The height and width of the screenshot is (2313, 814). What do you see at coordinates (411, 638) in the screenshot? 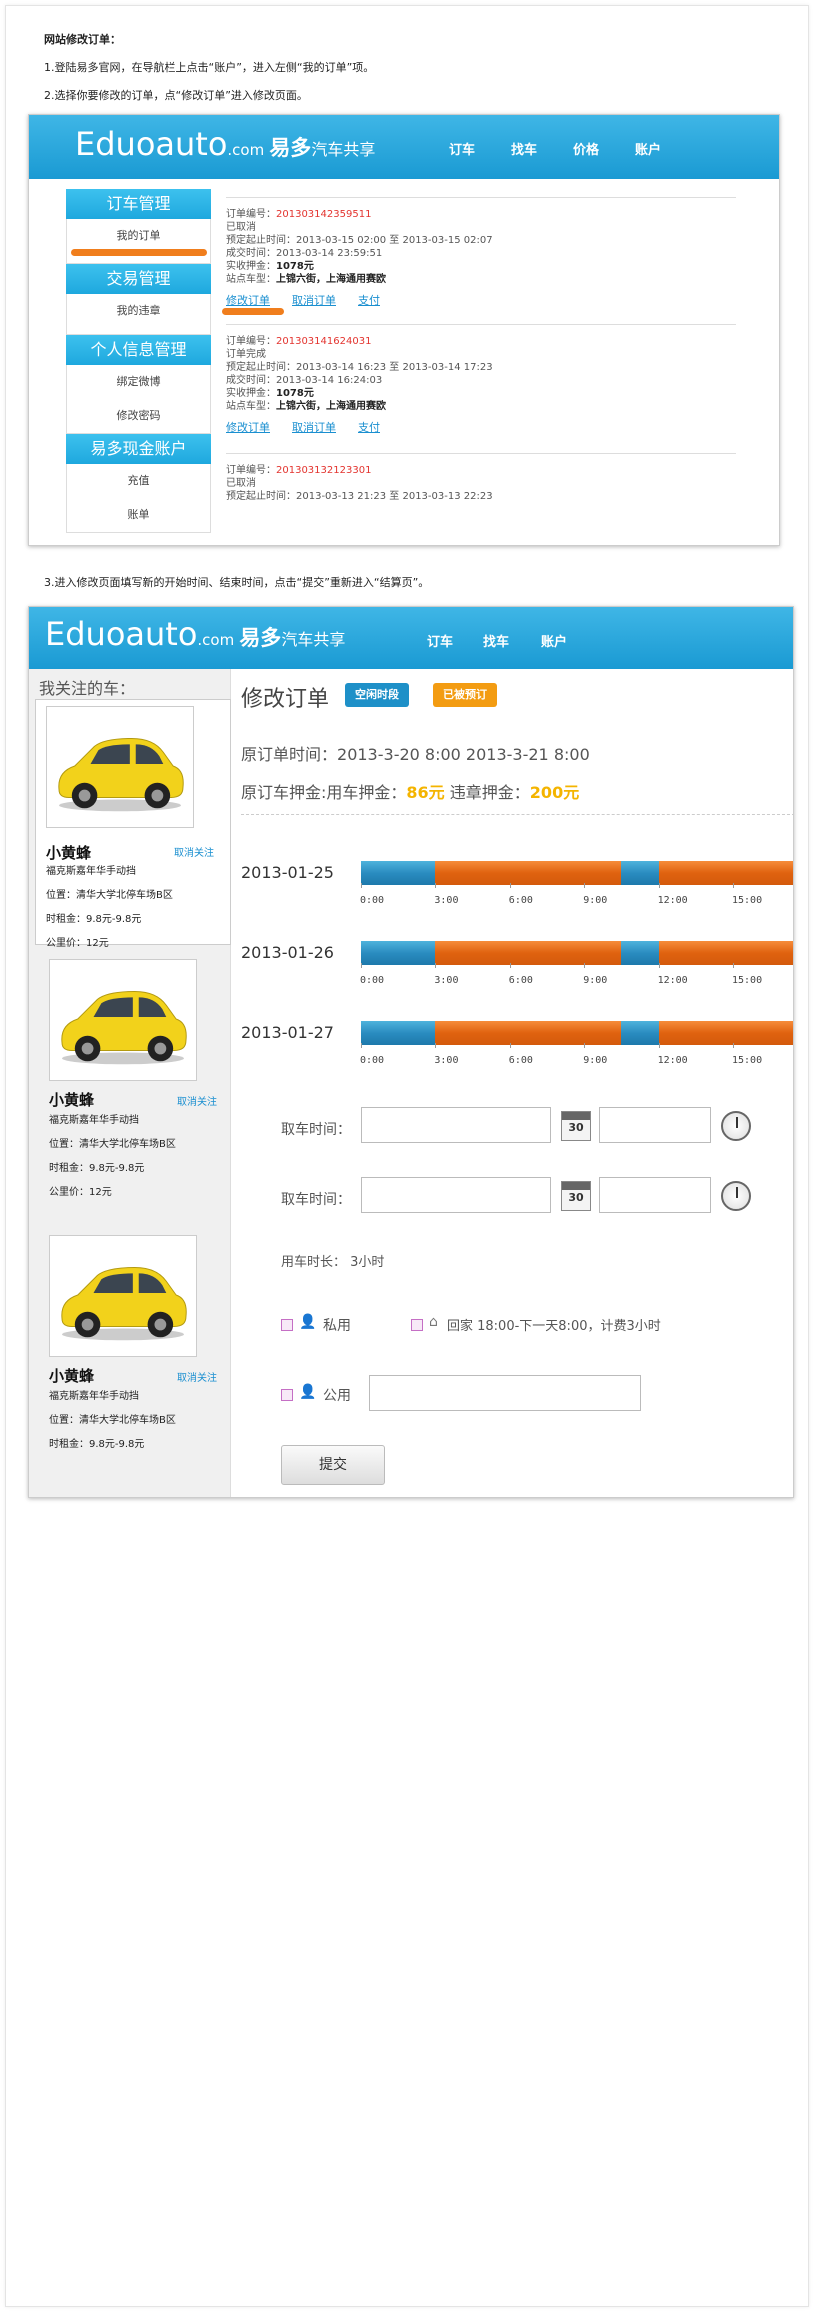
I see `site-header: Eduoauto.com 易多汽车共享 订车 找车 账户` at bounding box center [411, 638].